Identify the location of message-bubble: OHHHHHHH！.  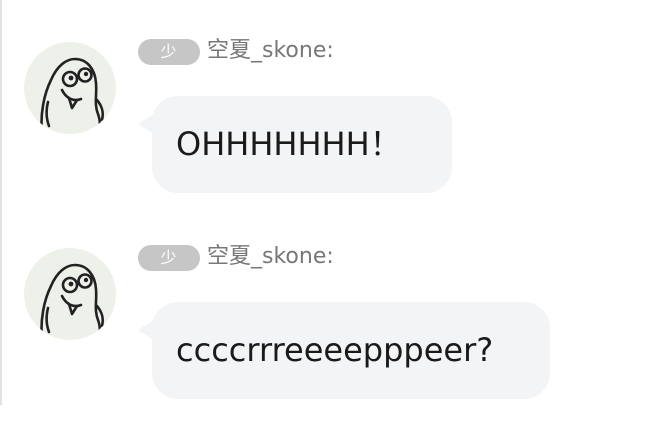
(302, 144).